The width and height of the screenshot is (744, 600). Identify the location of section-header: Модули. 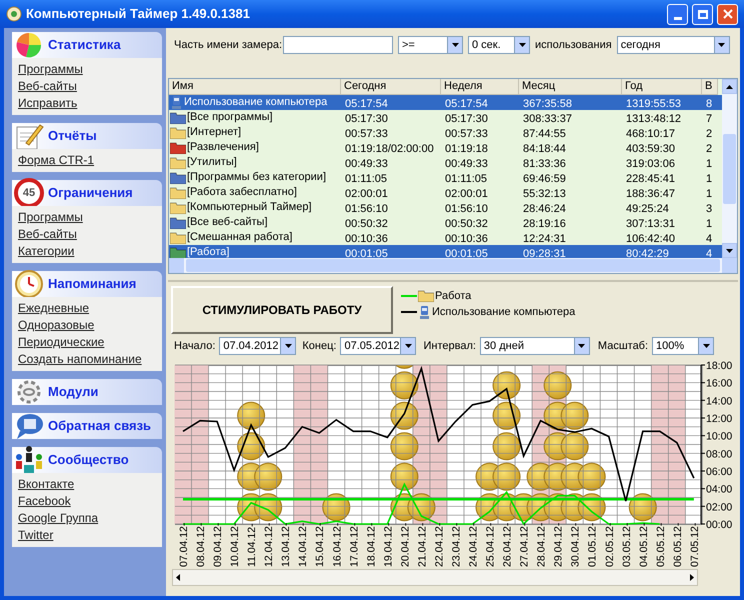
(87, 392).